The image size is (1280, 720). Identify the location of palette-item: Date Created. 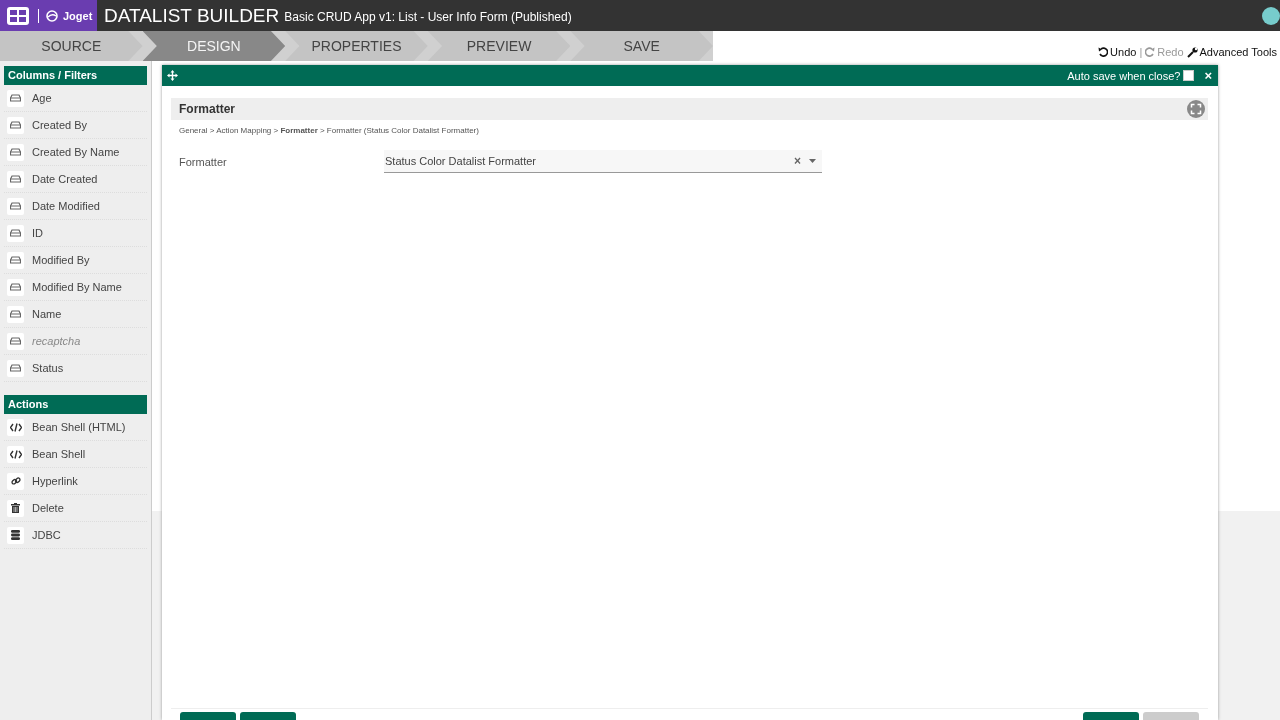
(75, 179).